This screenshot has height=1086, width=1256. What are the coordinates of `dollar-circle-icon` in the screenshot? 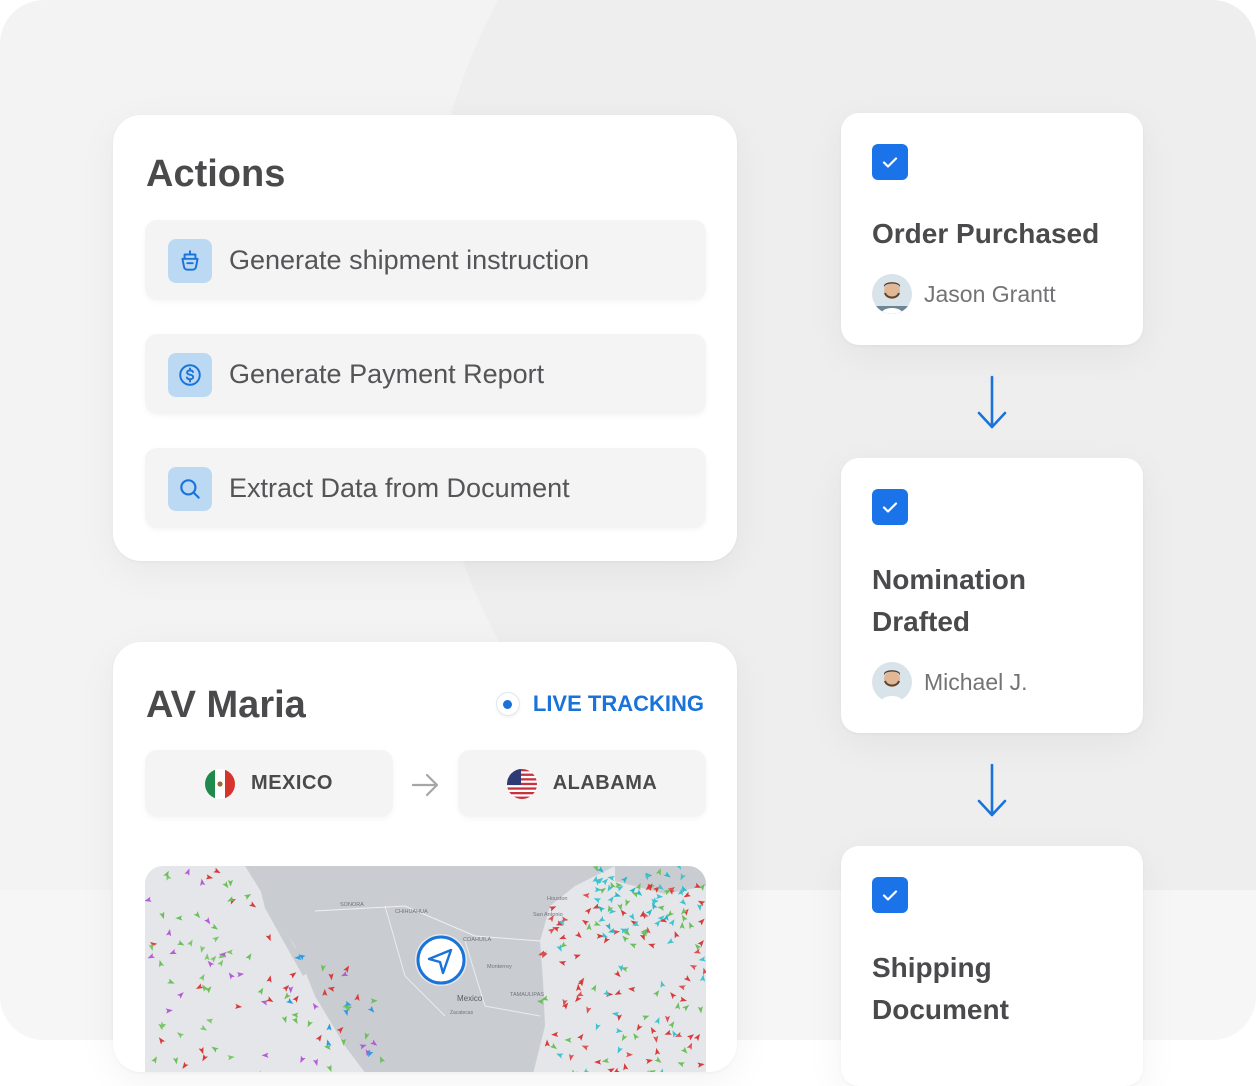 It's located at (190, 375).